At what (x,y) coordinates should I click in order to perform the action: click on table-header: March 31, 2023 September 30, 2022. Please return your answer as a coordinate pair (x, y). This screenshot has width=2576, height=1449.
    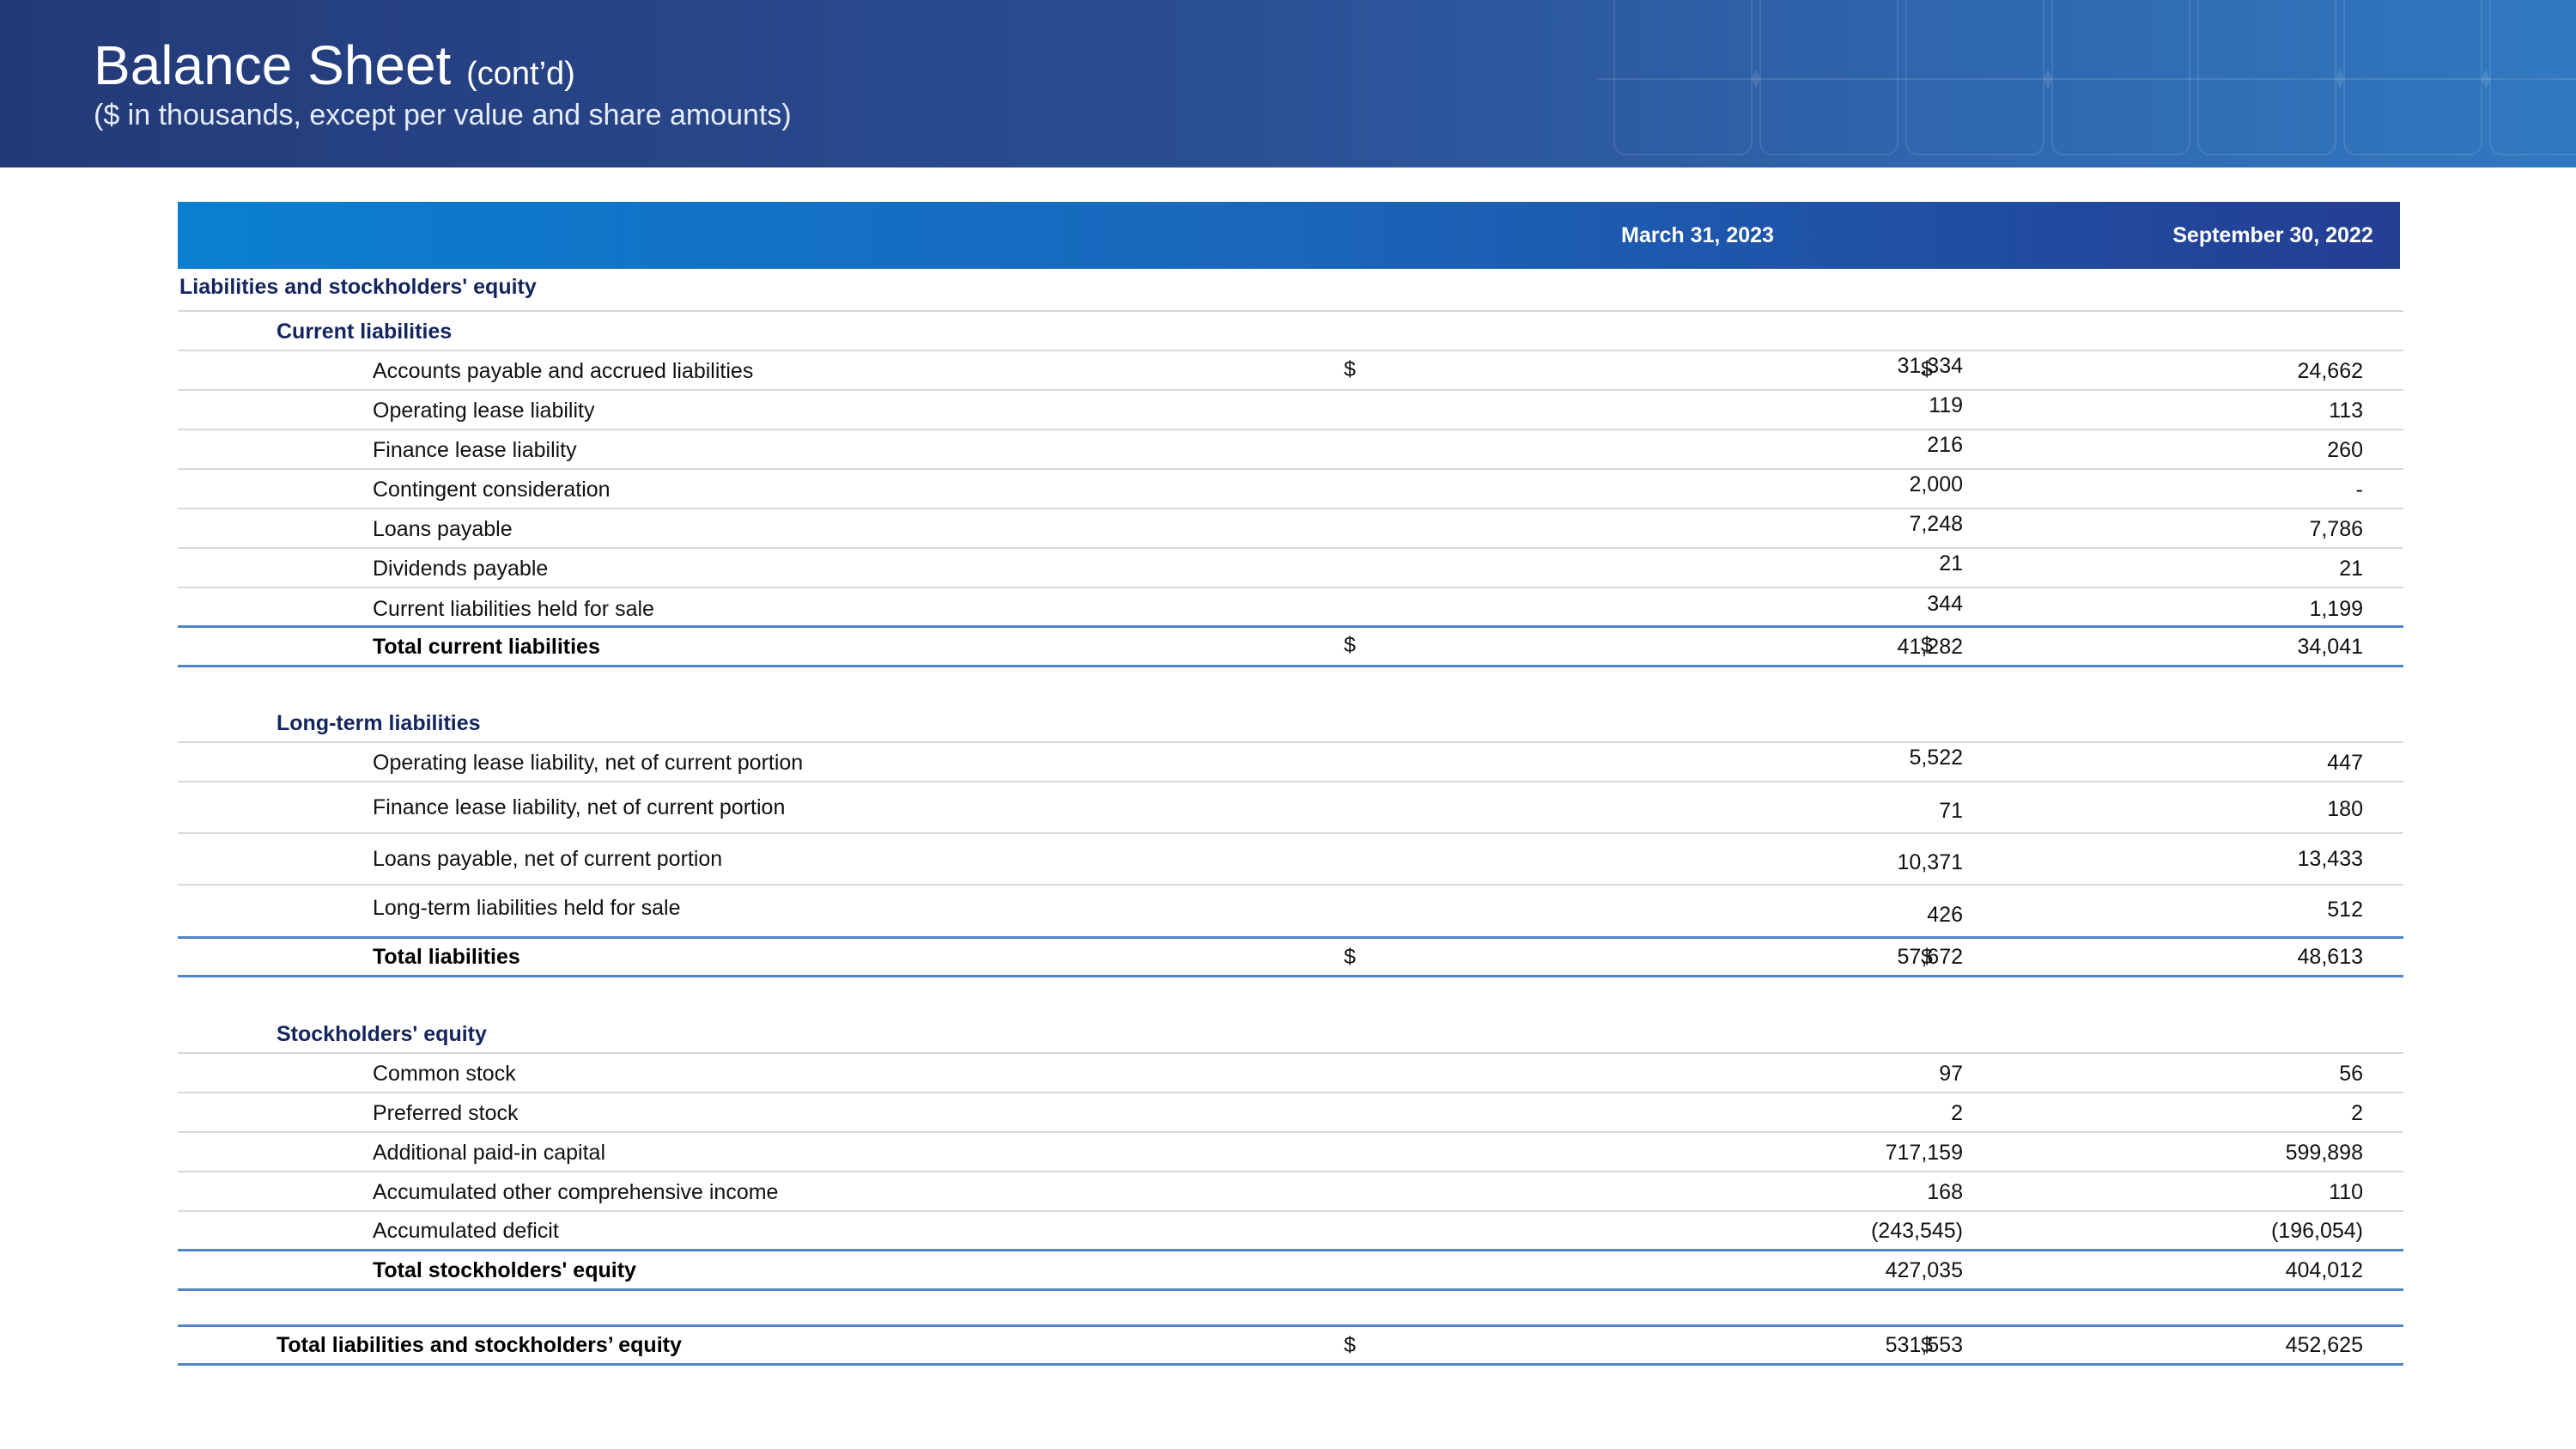
    Looking at the image, I should click on (1289, 235).